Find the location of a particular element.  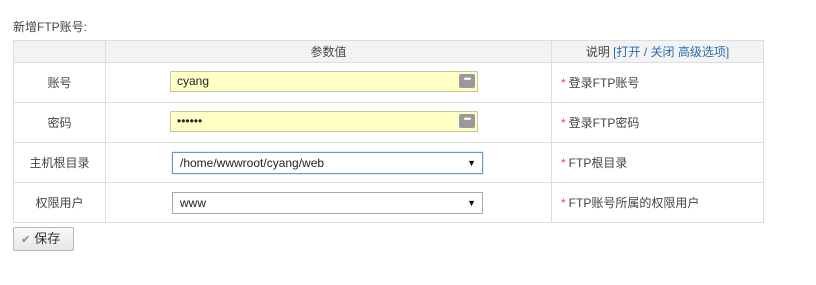

advanced-options-toggle-link: [打开 / 关闭 高级选项] is located at coordinates (671, 52).